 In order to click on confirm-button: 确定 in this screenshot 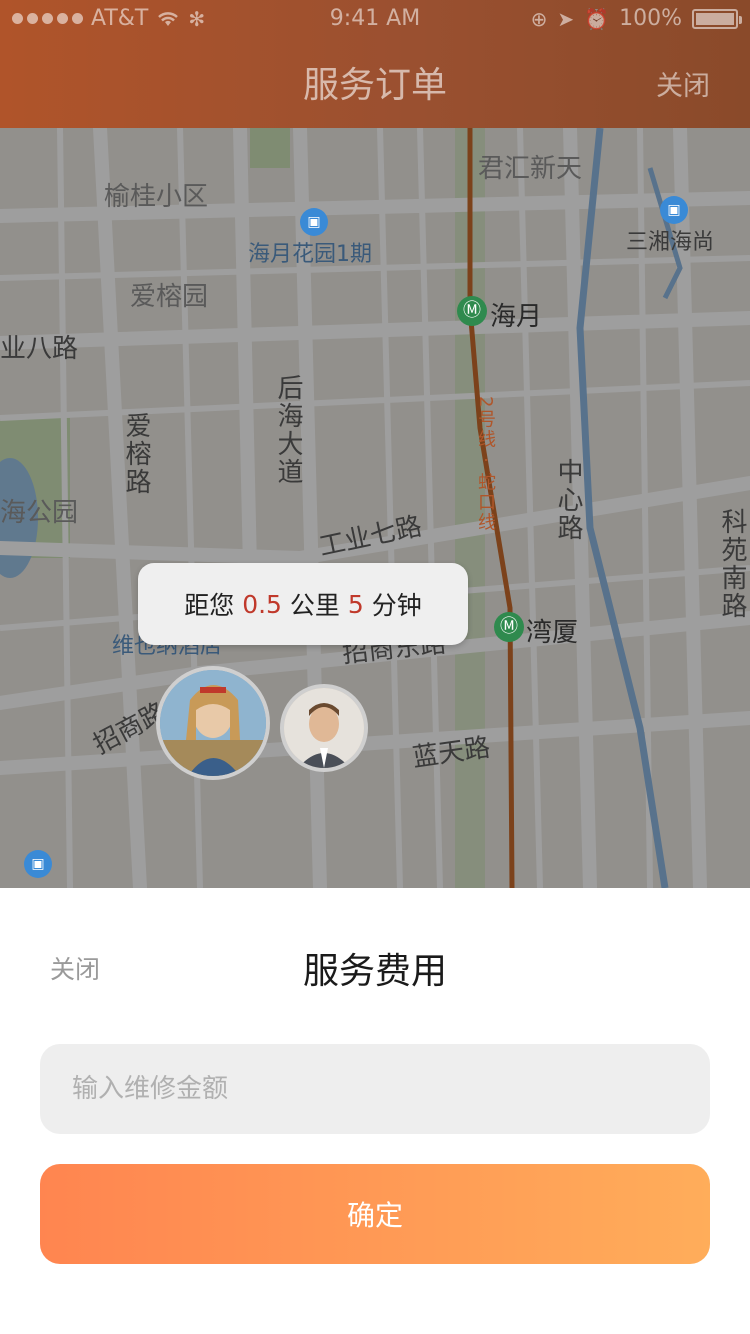, I will do `click(375, 1214)`.